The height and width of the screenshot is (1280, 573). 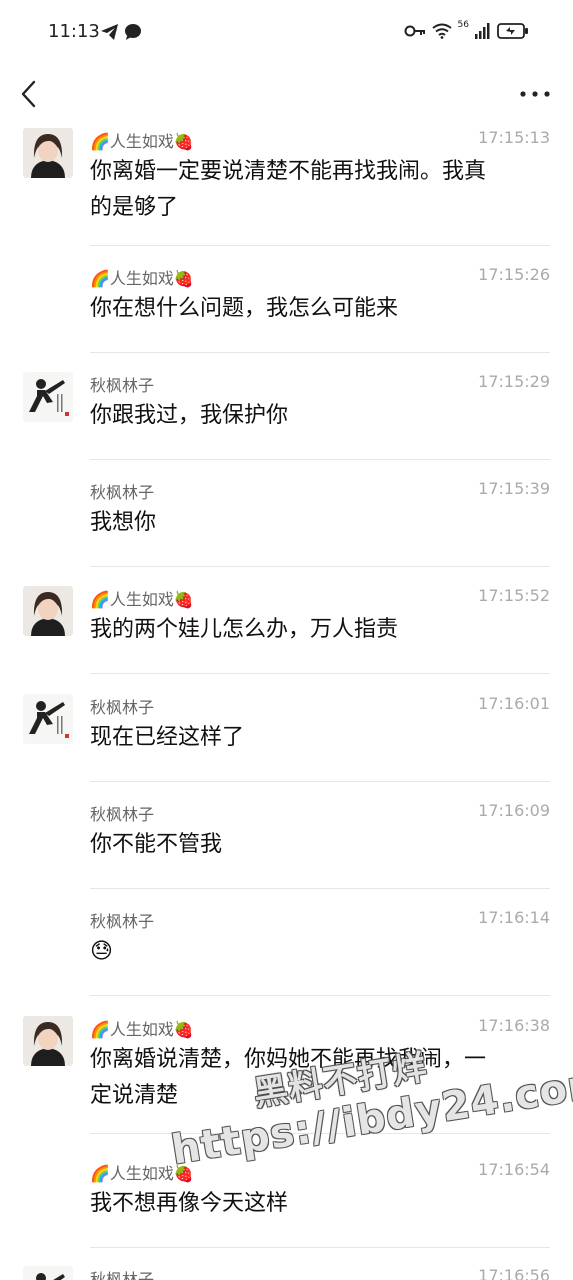 I want to click on message-item: 🌈人生如戏🍓 17:16:54 我不想再像今天这样, so click(x=286, y=1201).